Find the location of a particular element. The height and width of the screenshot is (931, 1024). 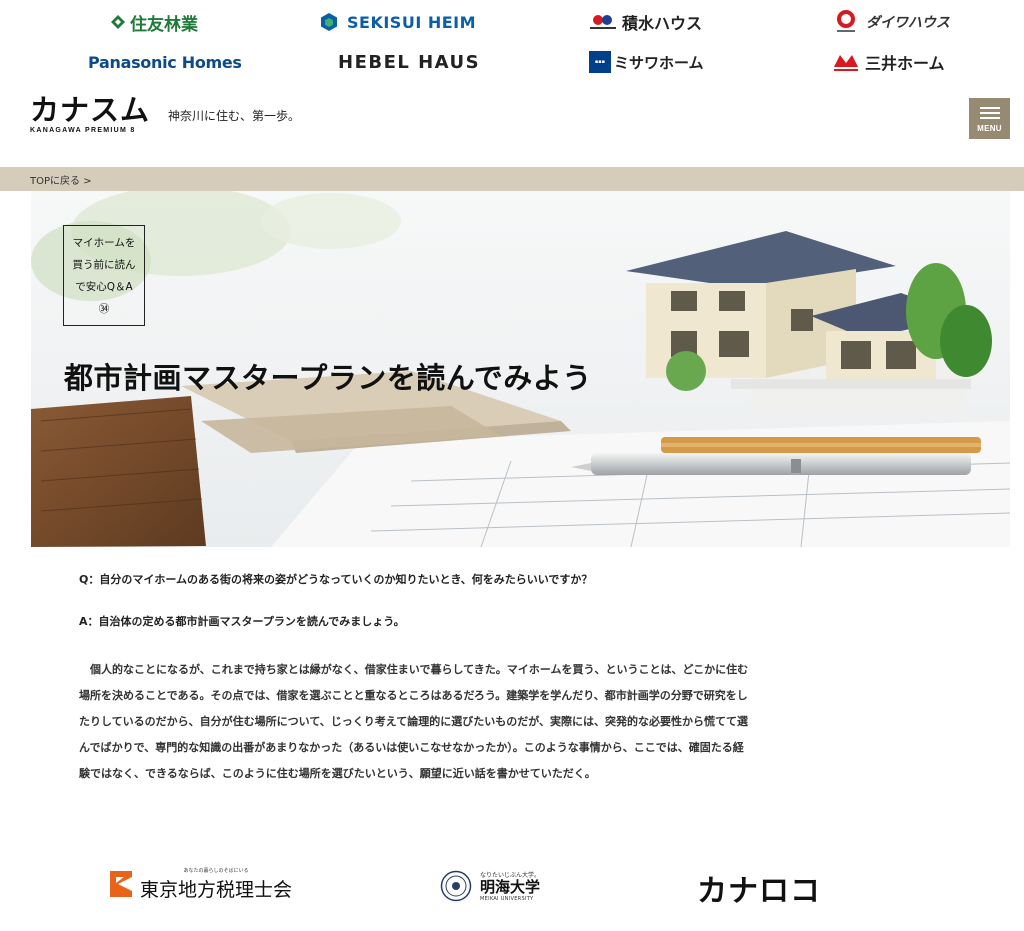

menu-button: MENU is located at coordinates (989, 118).